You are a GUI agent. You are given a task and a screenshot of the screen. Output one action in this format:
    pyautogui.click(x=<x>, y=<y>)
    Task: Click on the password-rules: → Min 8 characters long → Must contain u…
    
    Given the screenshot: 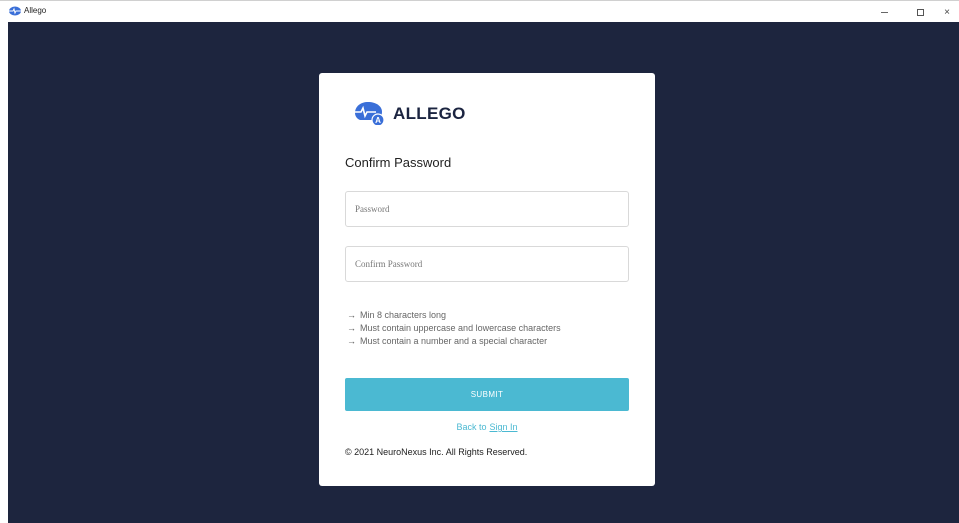 What is the action you would take?
    pyautogui.click(x=454, y=328)
    